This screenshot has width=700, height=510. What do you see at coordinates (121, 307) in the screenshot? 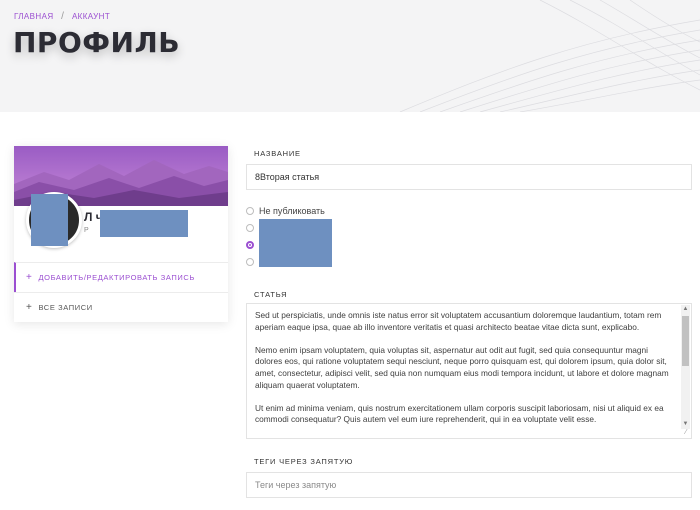
I see `menu-item-all-posts: + Все записи` at bounding box center [121, 307].